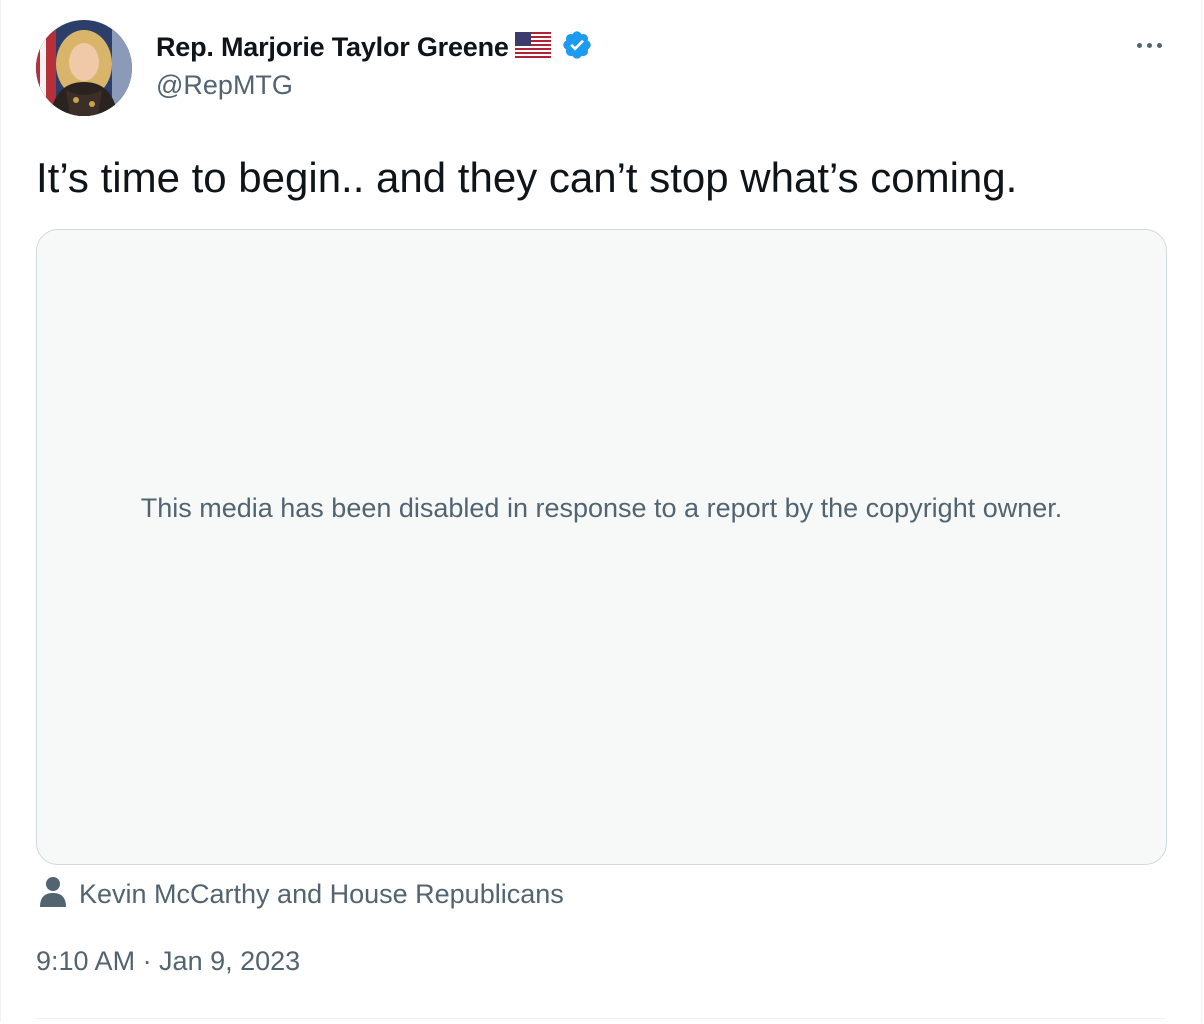 The height and width of the screenshot is (1024, 1204). Describe the element at coordinates (577, 47) in the screenshot. I see `verified-badge-icon` at that location.